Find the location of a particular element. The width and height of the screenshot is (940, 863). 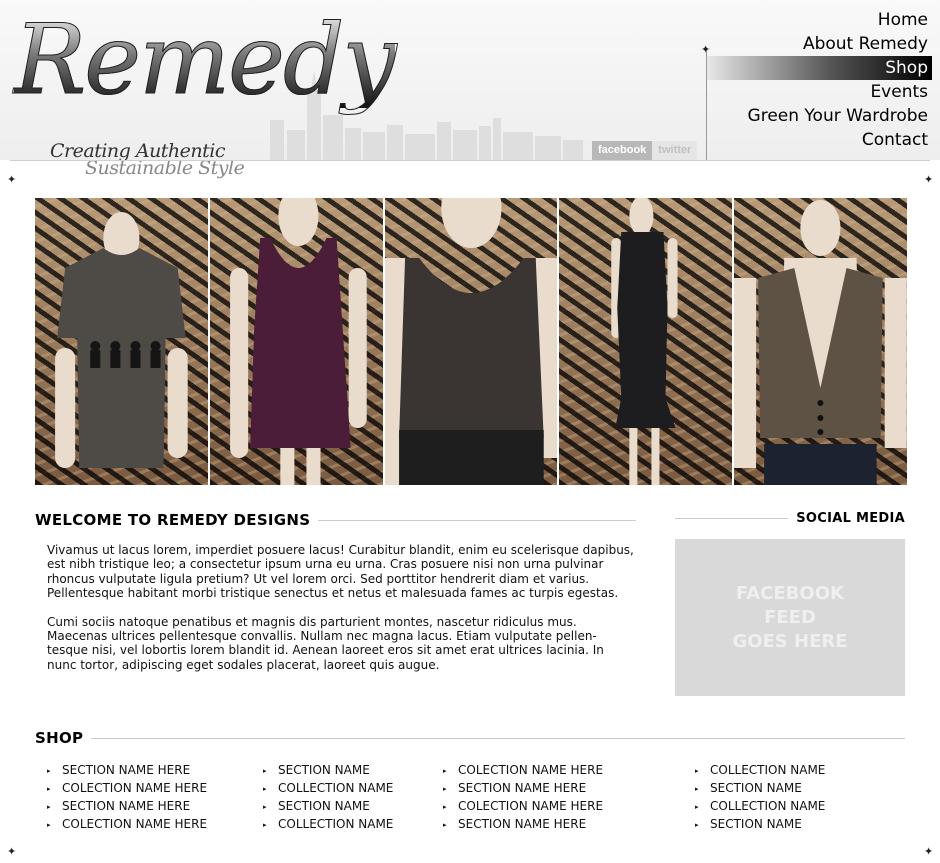

gallery-photo-black-dress is located at coordinates (646, 341).